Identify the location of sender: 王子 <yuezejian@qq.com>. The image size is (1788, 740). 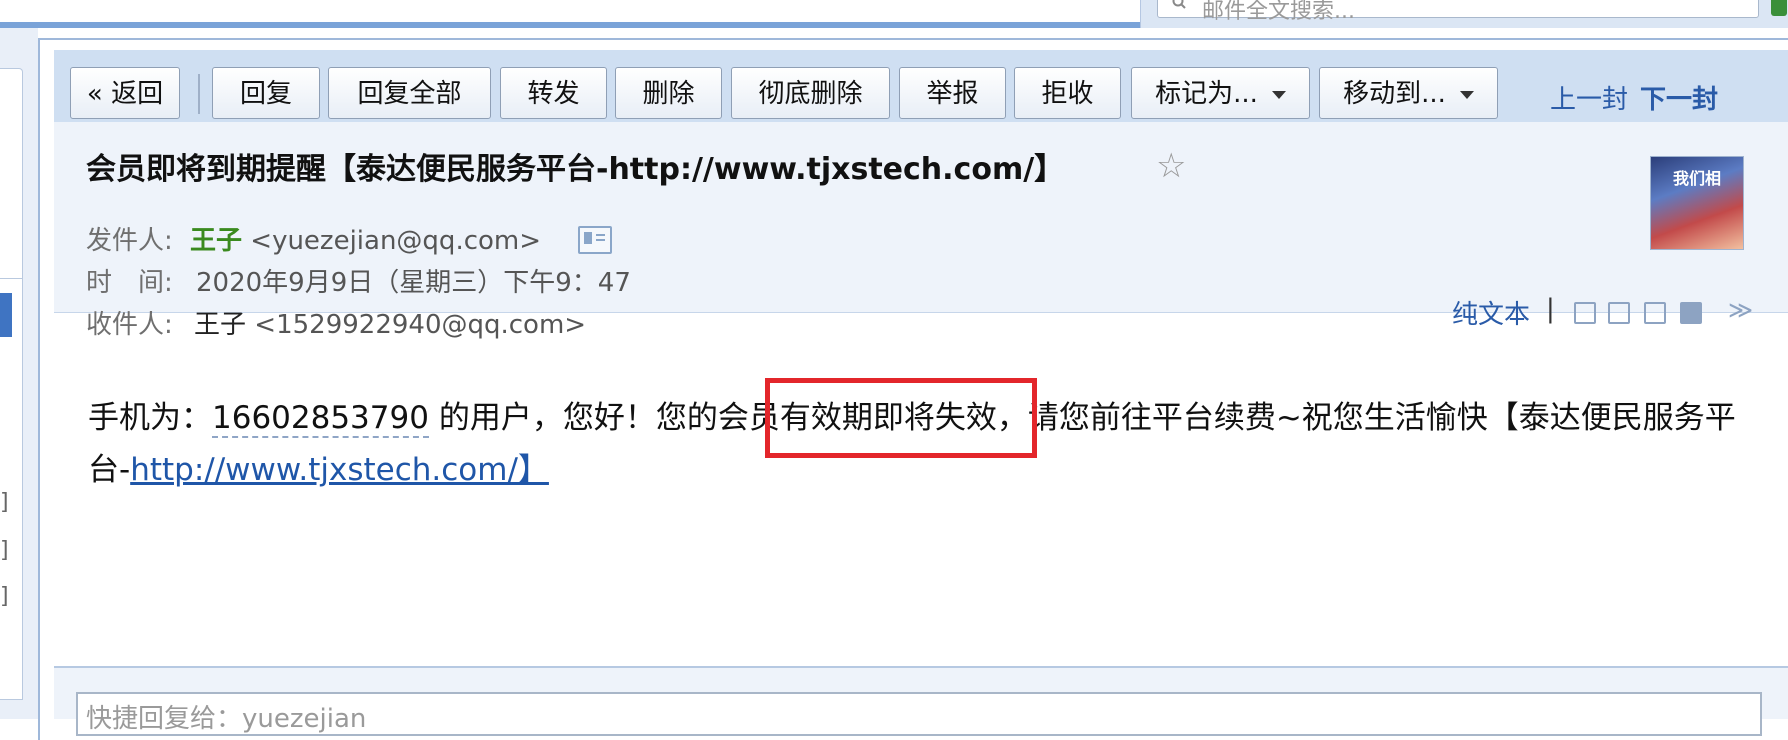
(365, 238).